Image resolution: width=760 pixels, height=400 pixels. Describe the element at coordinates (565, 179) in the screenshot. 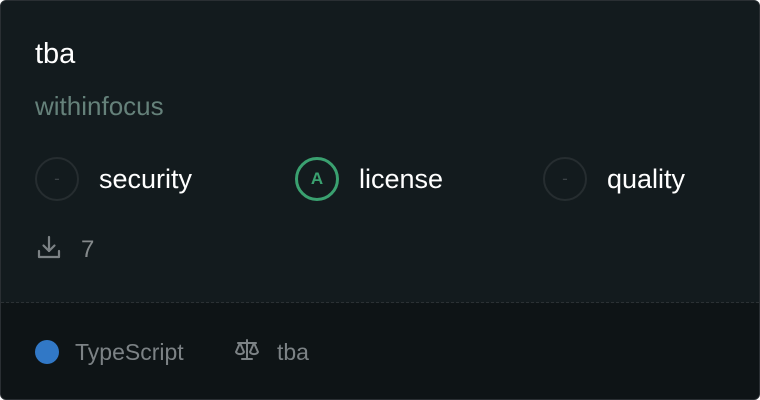

I see `quality-grade-badge: -` at that location.